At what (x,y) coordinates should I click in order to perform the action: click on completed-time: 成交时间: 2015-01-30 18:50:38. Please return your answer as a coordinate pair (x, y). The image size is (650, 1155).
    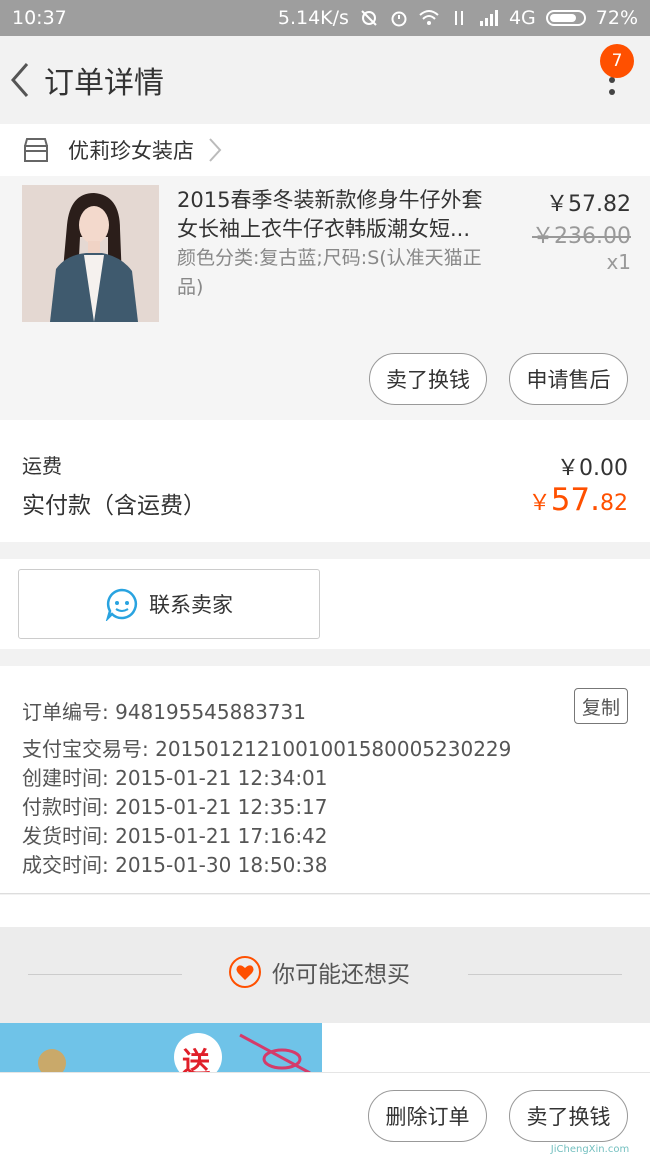
    Looking at the image, I should click on (175, 865).